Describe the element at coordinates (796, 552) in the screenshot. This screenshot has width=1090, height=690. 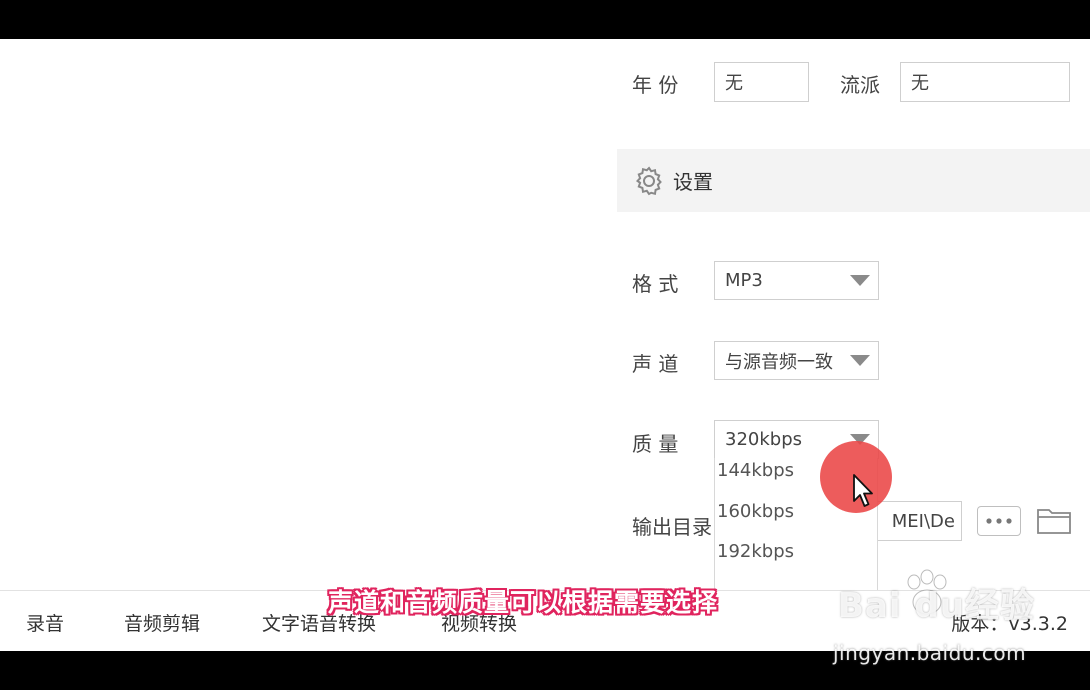
I see `quality-option: 192kbps` at that location.